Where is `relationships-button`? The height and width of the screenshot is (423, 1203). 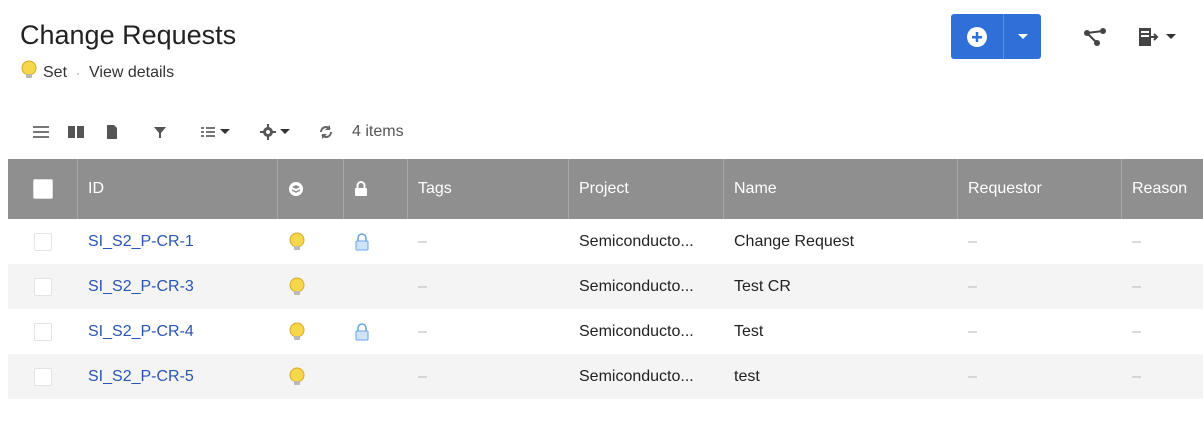 relationships-button is located at coordinates (1095, 36).